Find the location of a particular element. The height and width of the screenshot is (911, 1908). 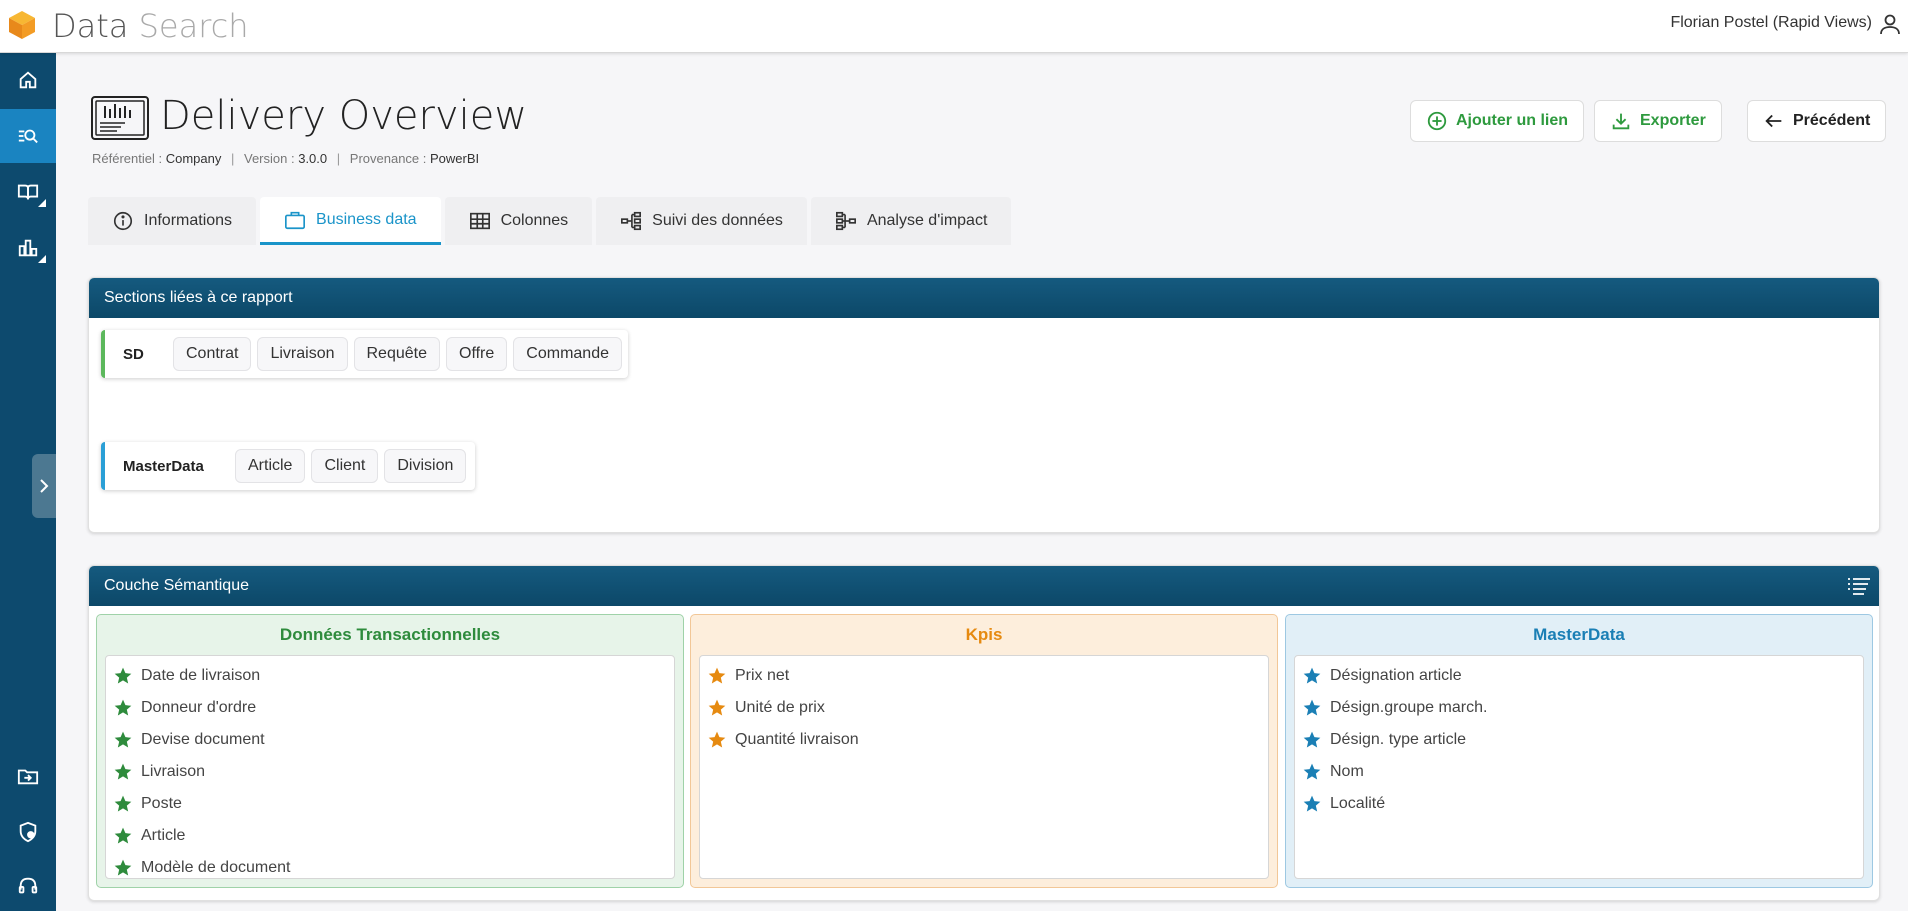

tab-suivi-donnees: Suivi des données is located at coordinates (701, 221).